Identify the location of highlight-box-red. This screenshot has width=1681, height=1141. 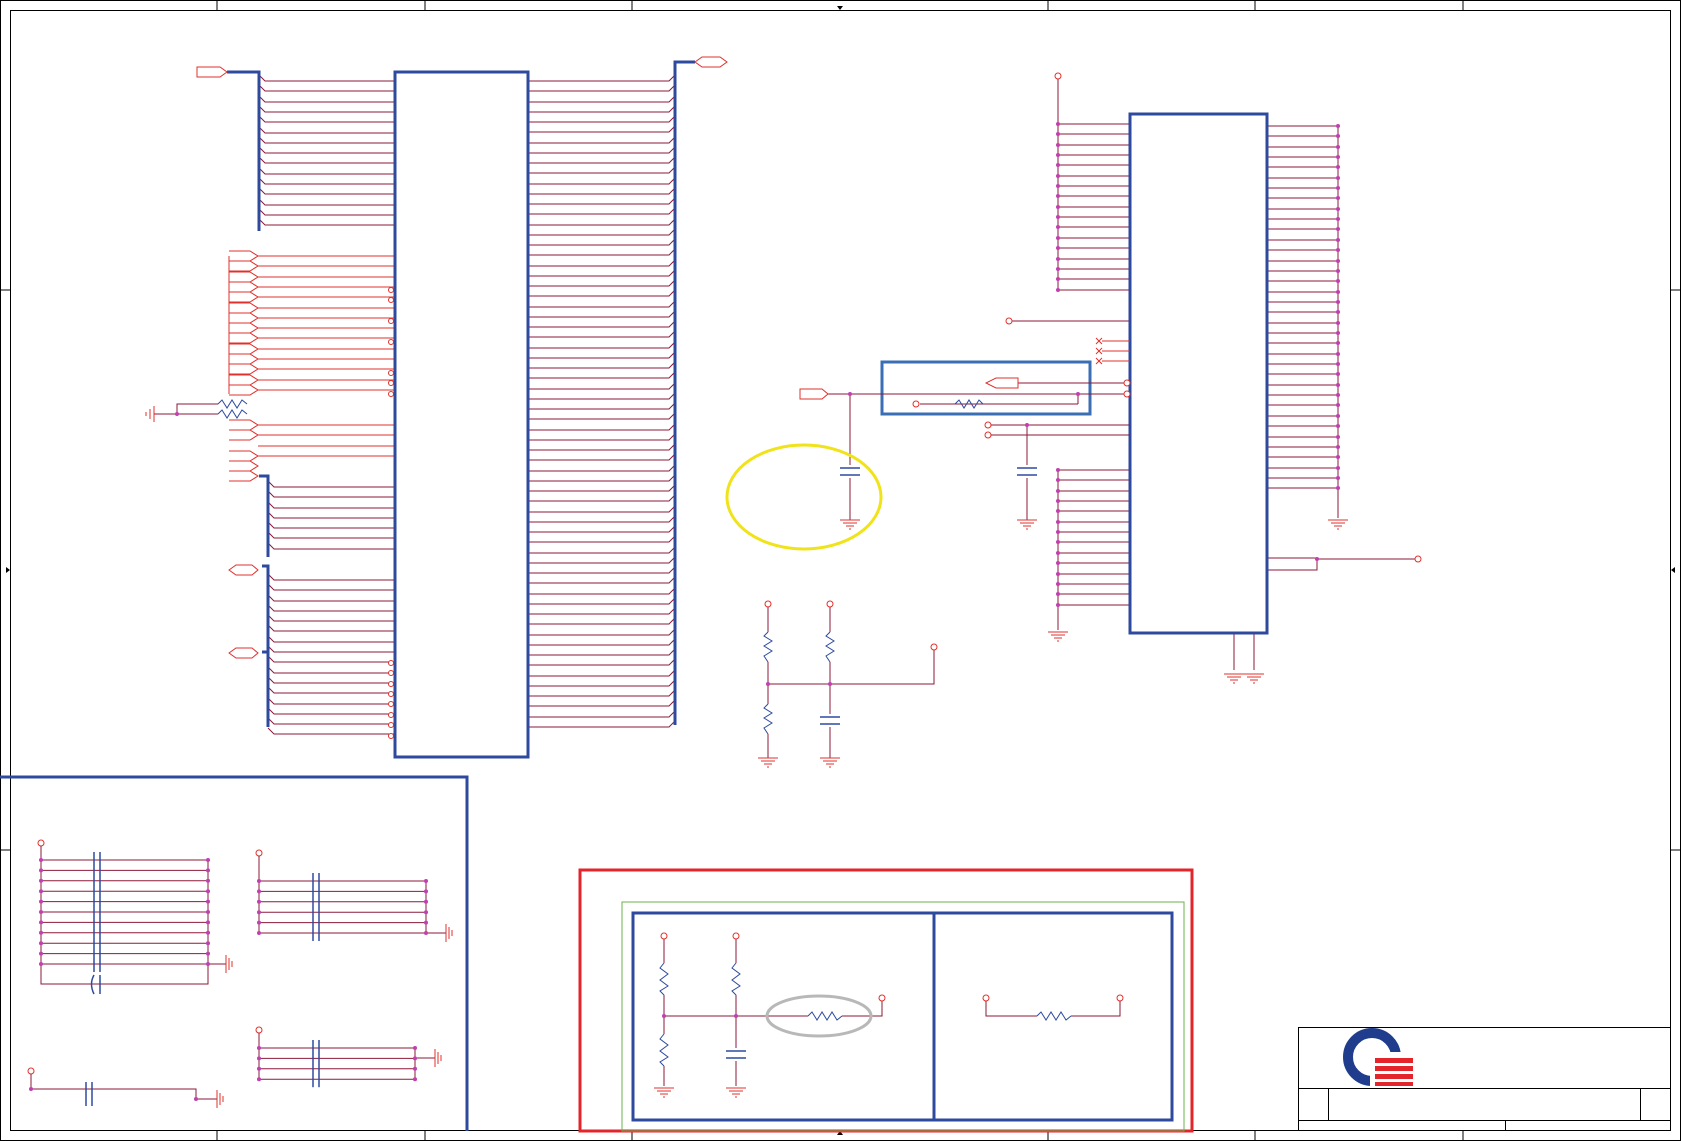
(886, 1000).